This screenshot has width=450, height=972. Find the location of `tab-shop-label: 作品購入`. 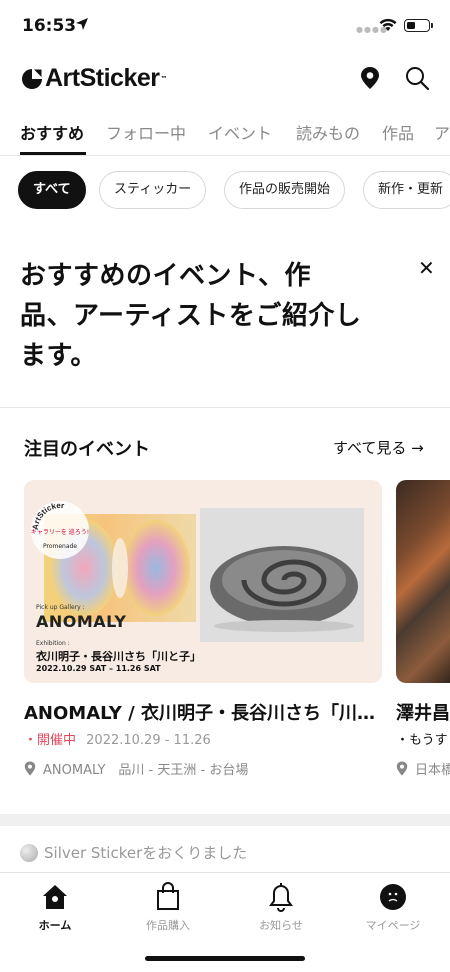

tab-shop-label: 作品購入 is located at coordinates (168, 925).